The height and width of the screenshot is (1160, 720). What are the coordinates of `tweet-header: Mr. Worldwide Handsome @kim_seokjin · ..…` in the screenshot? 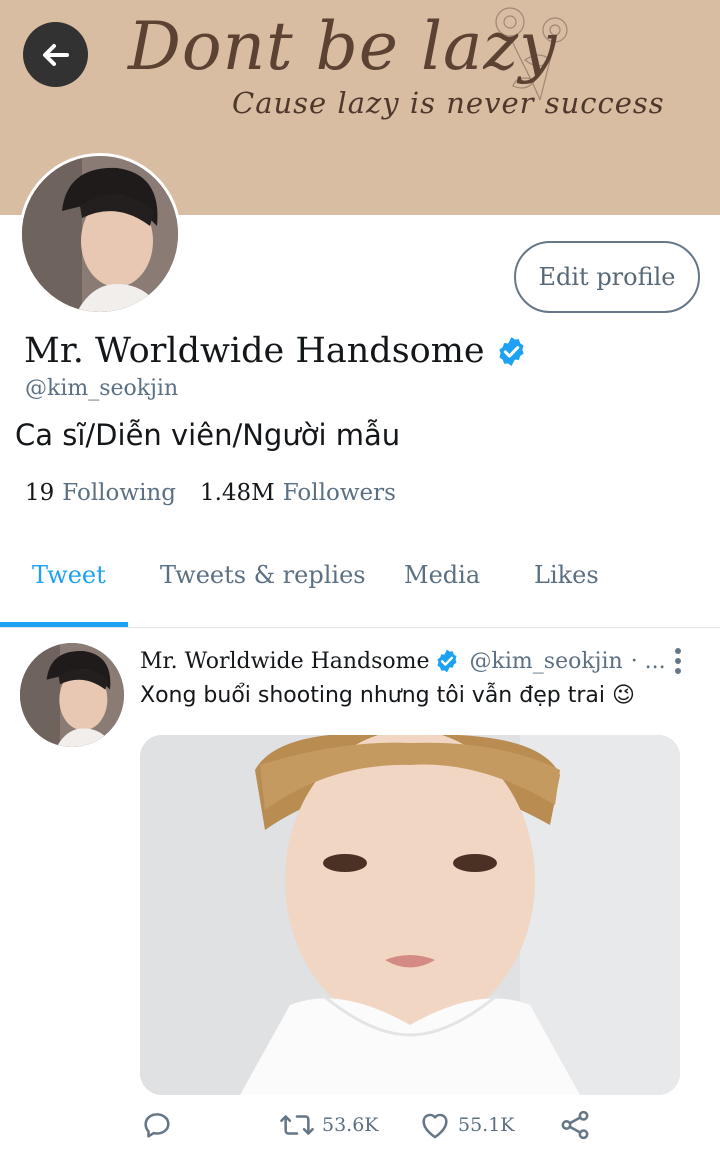 It's located at (403, 661).